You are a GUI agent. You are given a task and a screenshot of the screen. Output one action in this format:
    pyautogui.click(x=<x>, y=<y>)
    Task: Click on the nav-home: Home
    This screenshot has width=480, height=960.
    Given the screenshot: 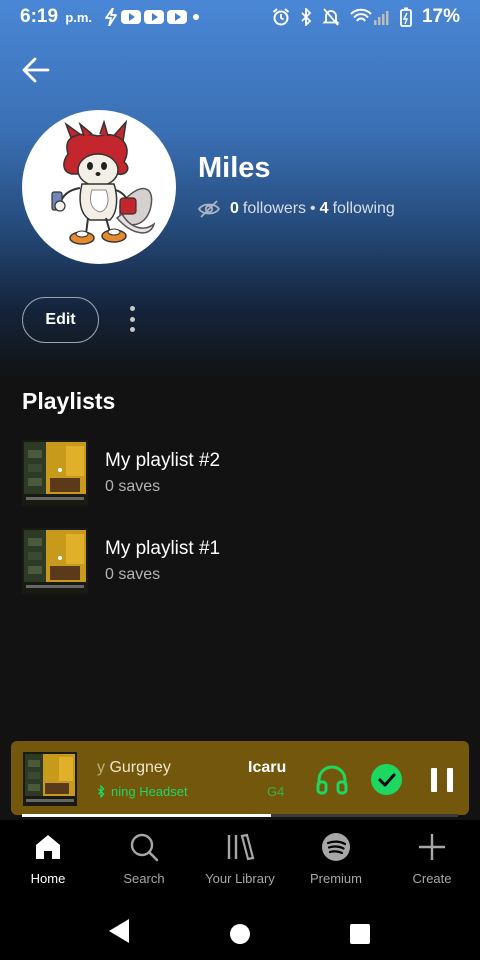 What is the action you would take?
    pyautogui.click(x=48, y=863)
    